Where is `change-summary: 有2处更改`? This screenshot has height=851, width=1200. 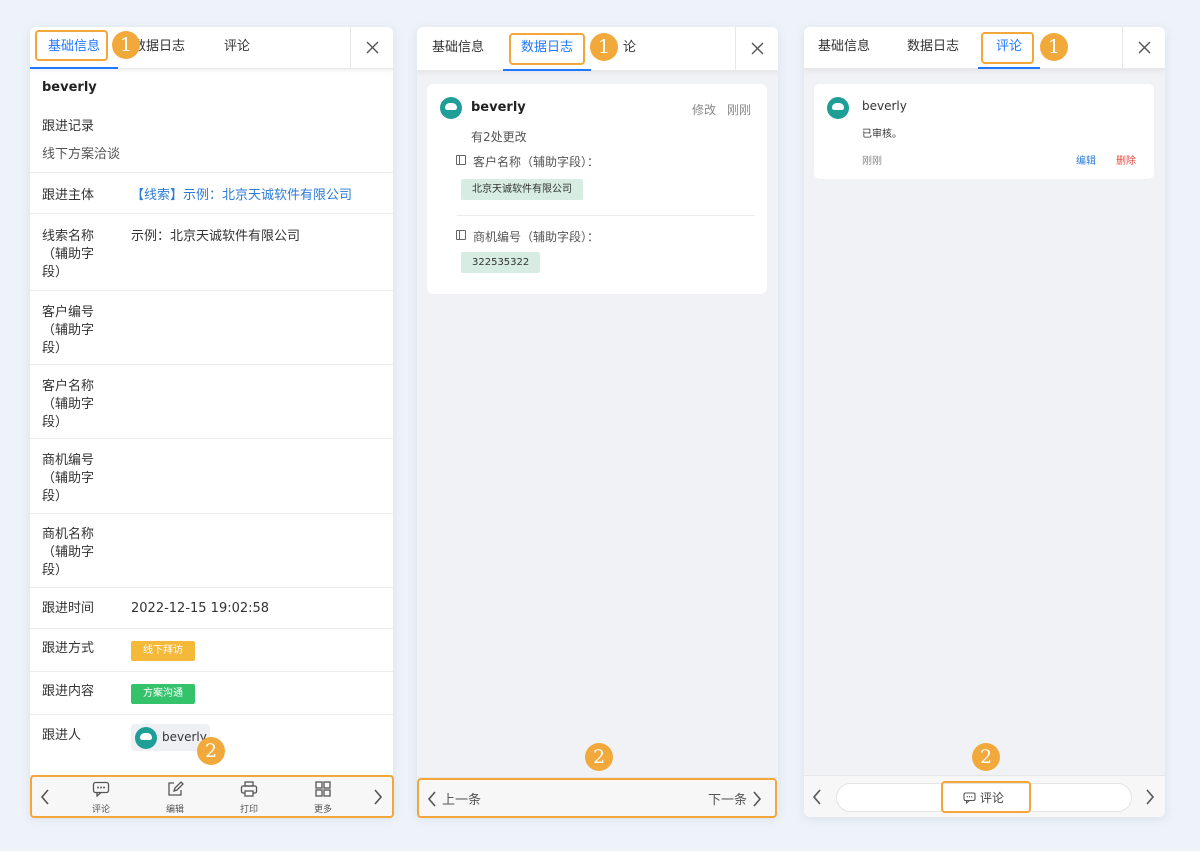 change-summary: 有2处更改 is located at coordinates (499, 137).